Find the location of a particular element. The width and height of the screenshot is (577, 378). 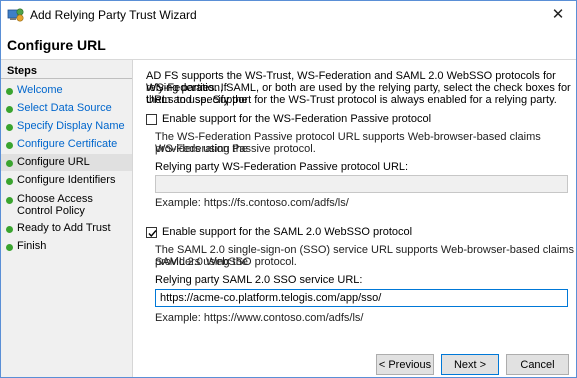

next-button-label: Next > is located at coordinates (470, 364).